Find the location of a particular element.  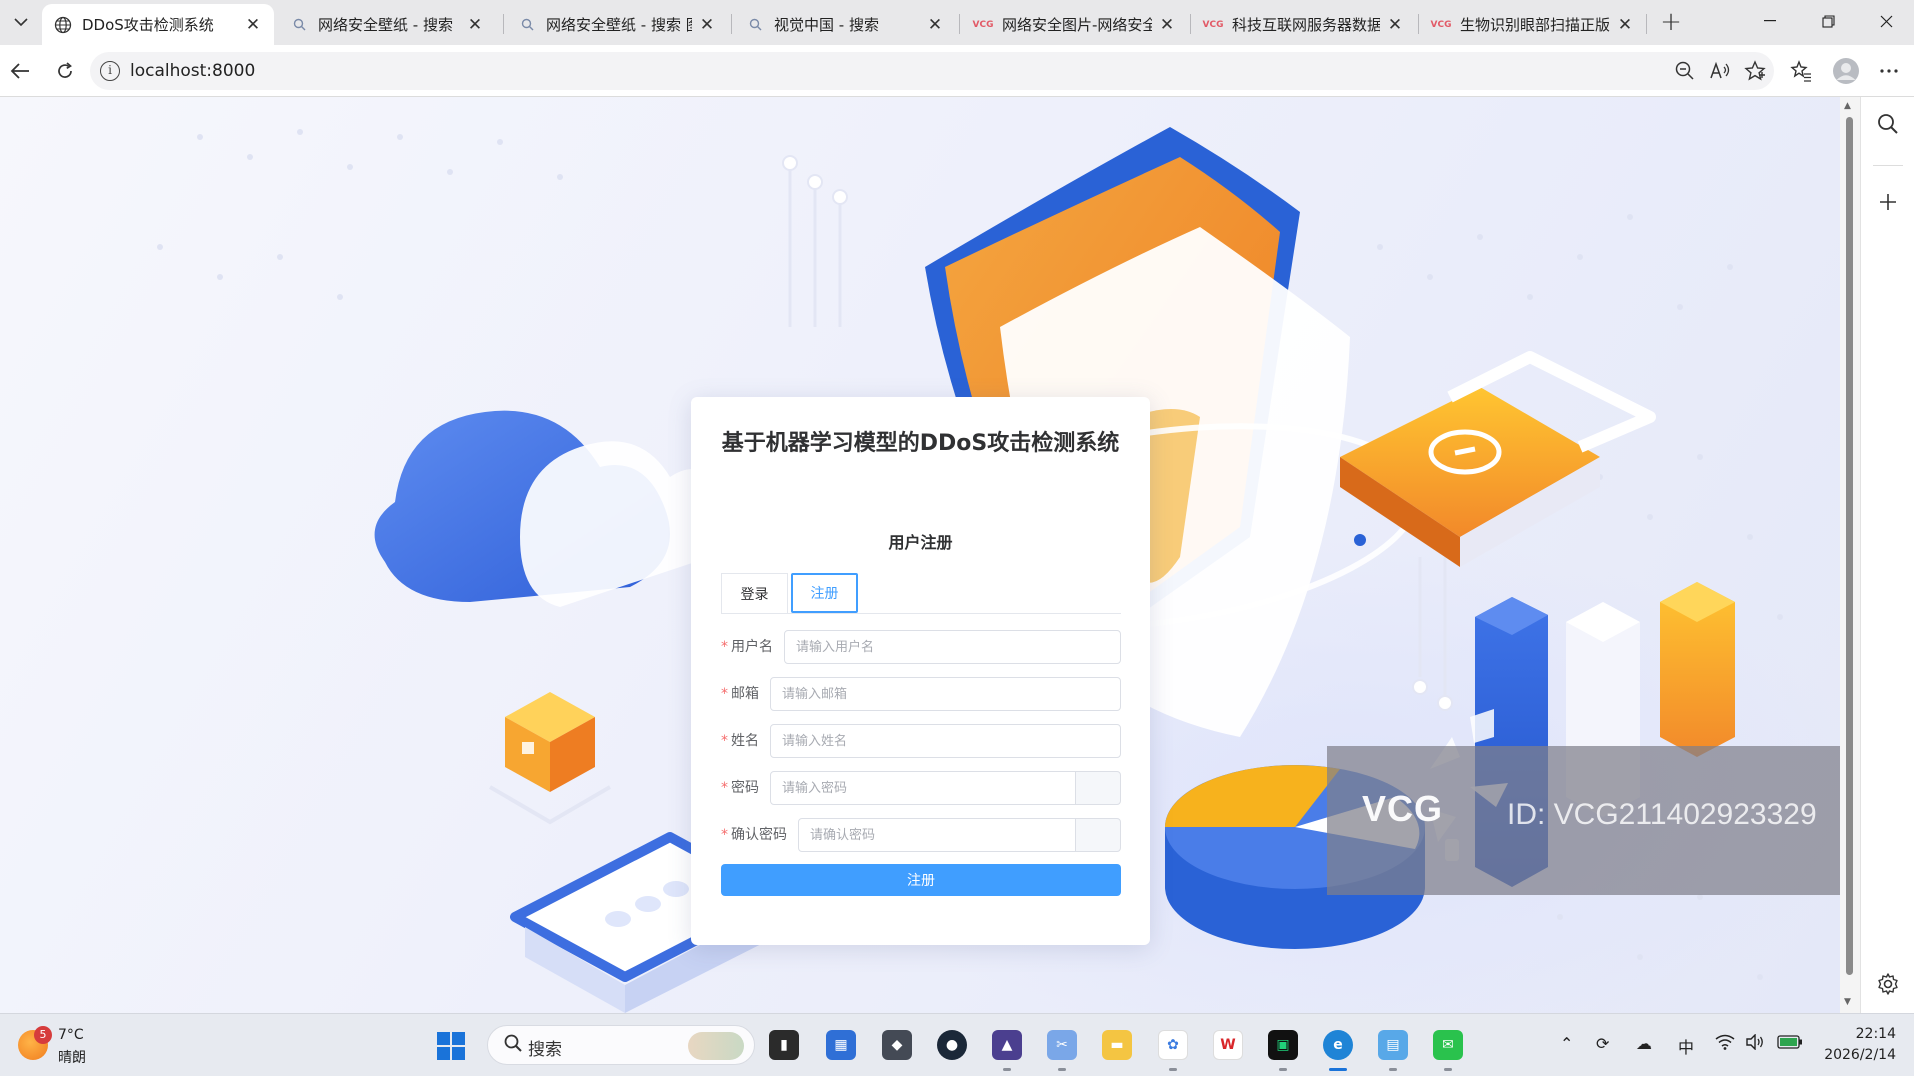

site-info-icon: i is located at coordinates (110, 71).